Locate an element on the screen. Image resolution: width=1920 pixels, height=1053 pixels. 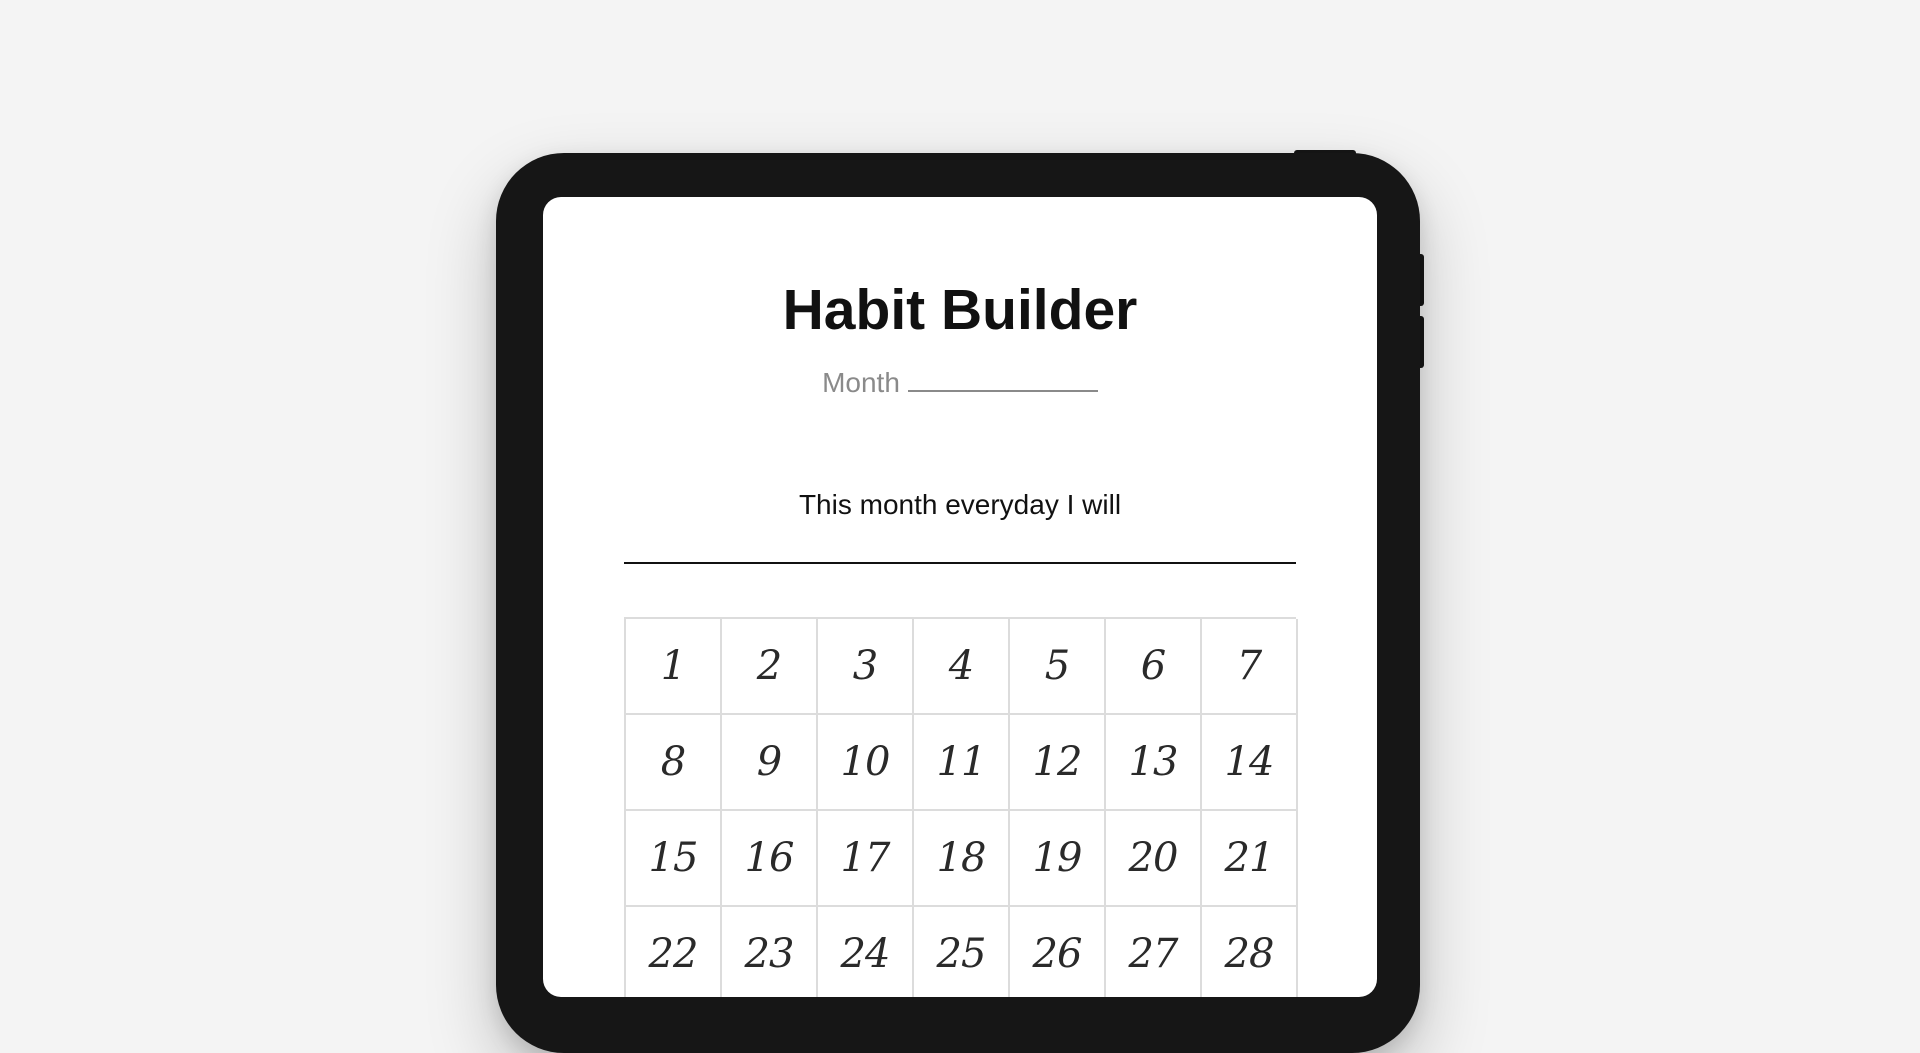
day-cell: 14 is located at coordinates (1250, 763).